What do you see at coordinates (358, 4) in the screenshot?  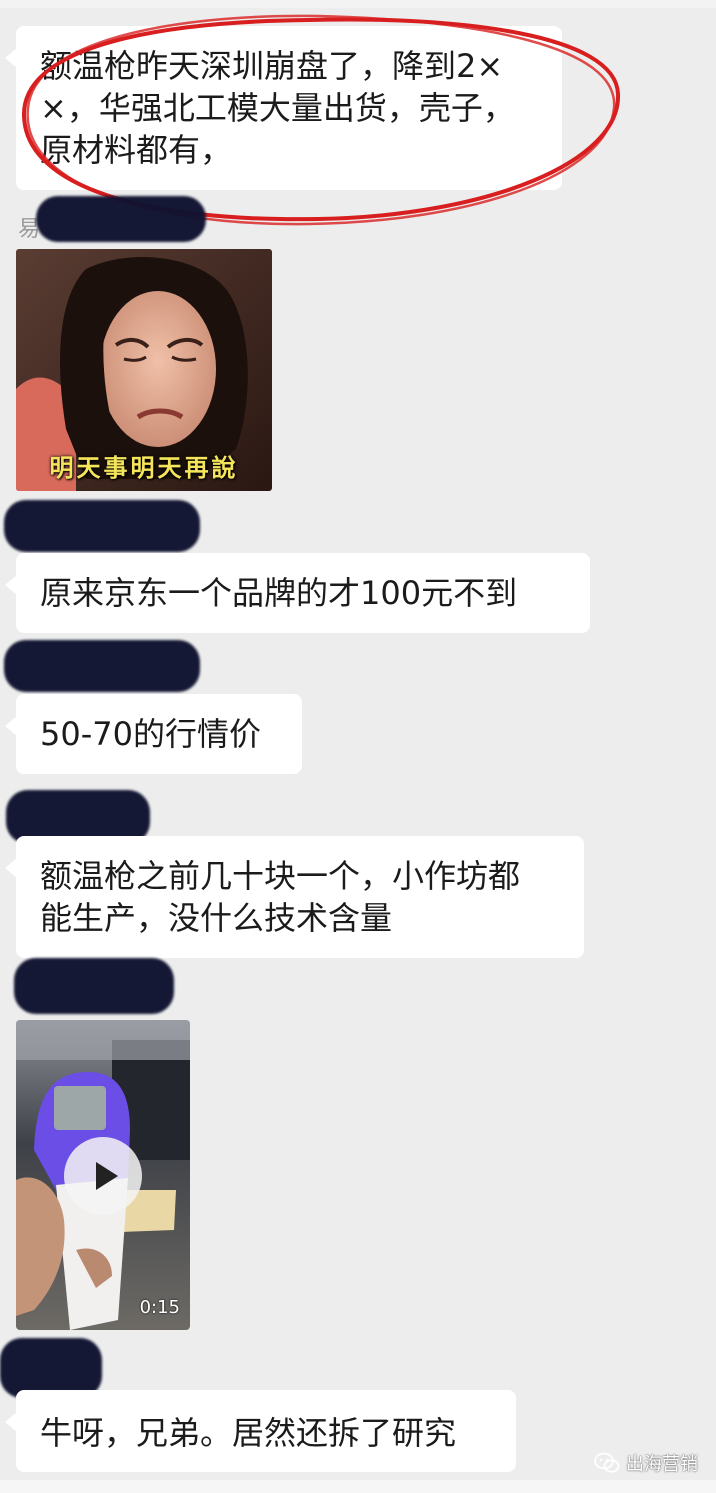 I see `top-edge` at bounding box center [358, 4].